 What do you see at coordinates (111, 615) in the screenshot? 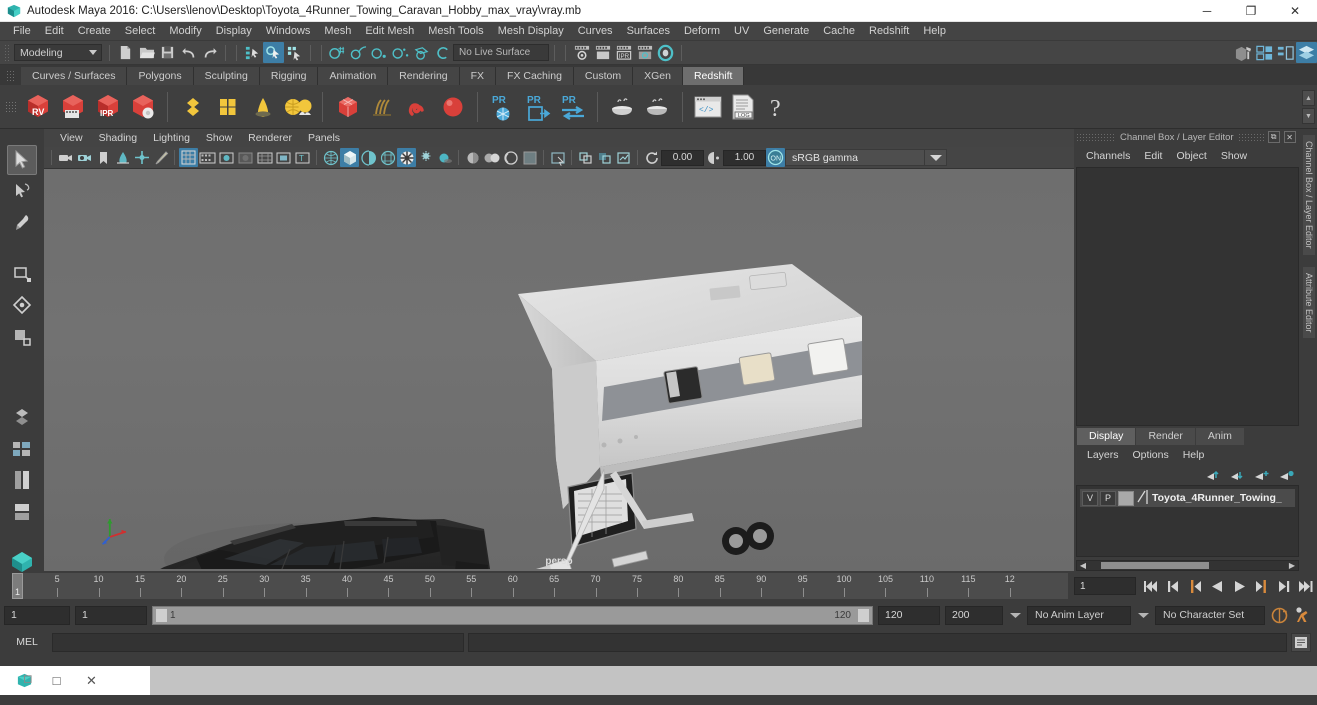
I see `range-start-time-field: 1` at bounding box center [111, 615].